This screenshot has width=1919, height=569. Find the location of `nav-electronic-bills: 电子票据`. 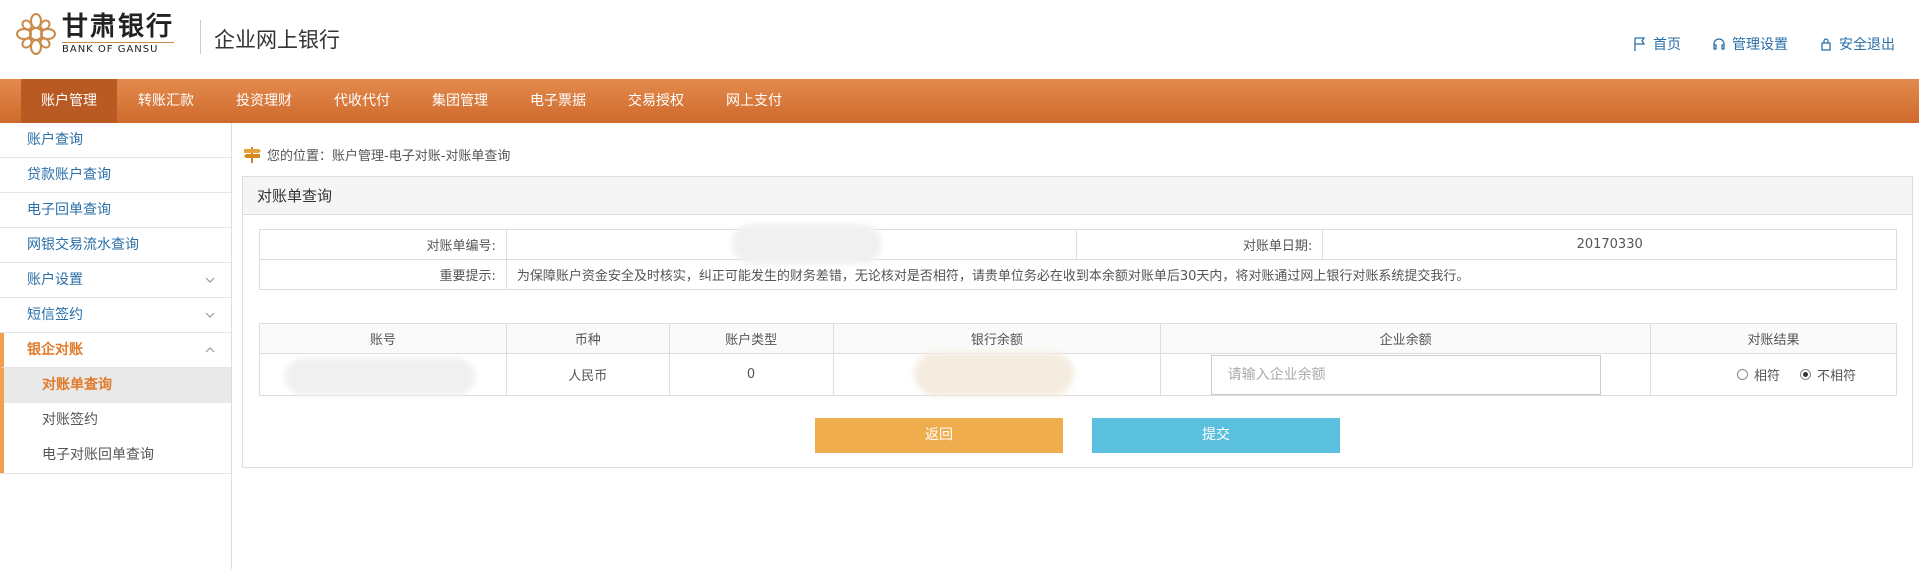

nav-electronic-bills: 电子票据 is located at coordinates (558, 101).